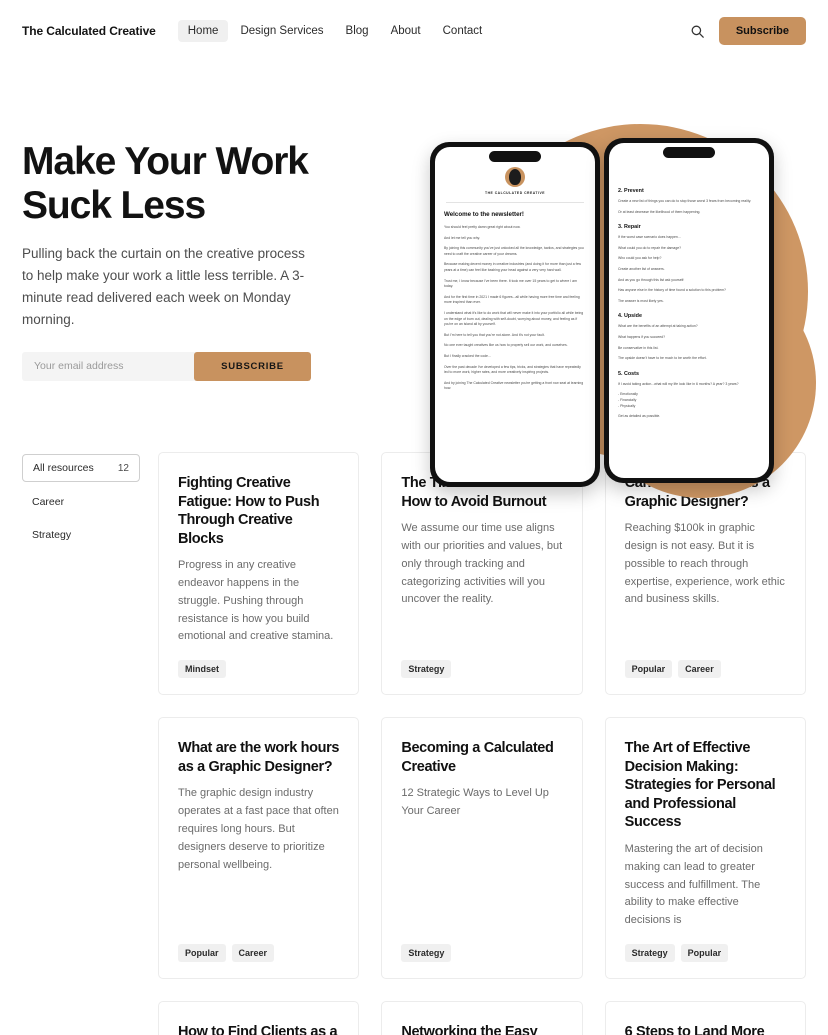 The height and width of the screenshot is (1035, 828). I want to click on email-input, so click(108, 366).